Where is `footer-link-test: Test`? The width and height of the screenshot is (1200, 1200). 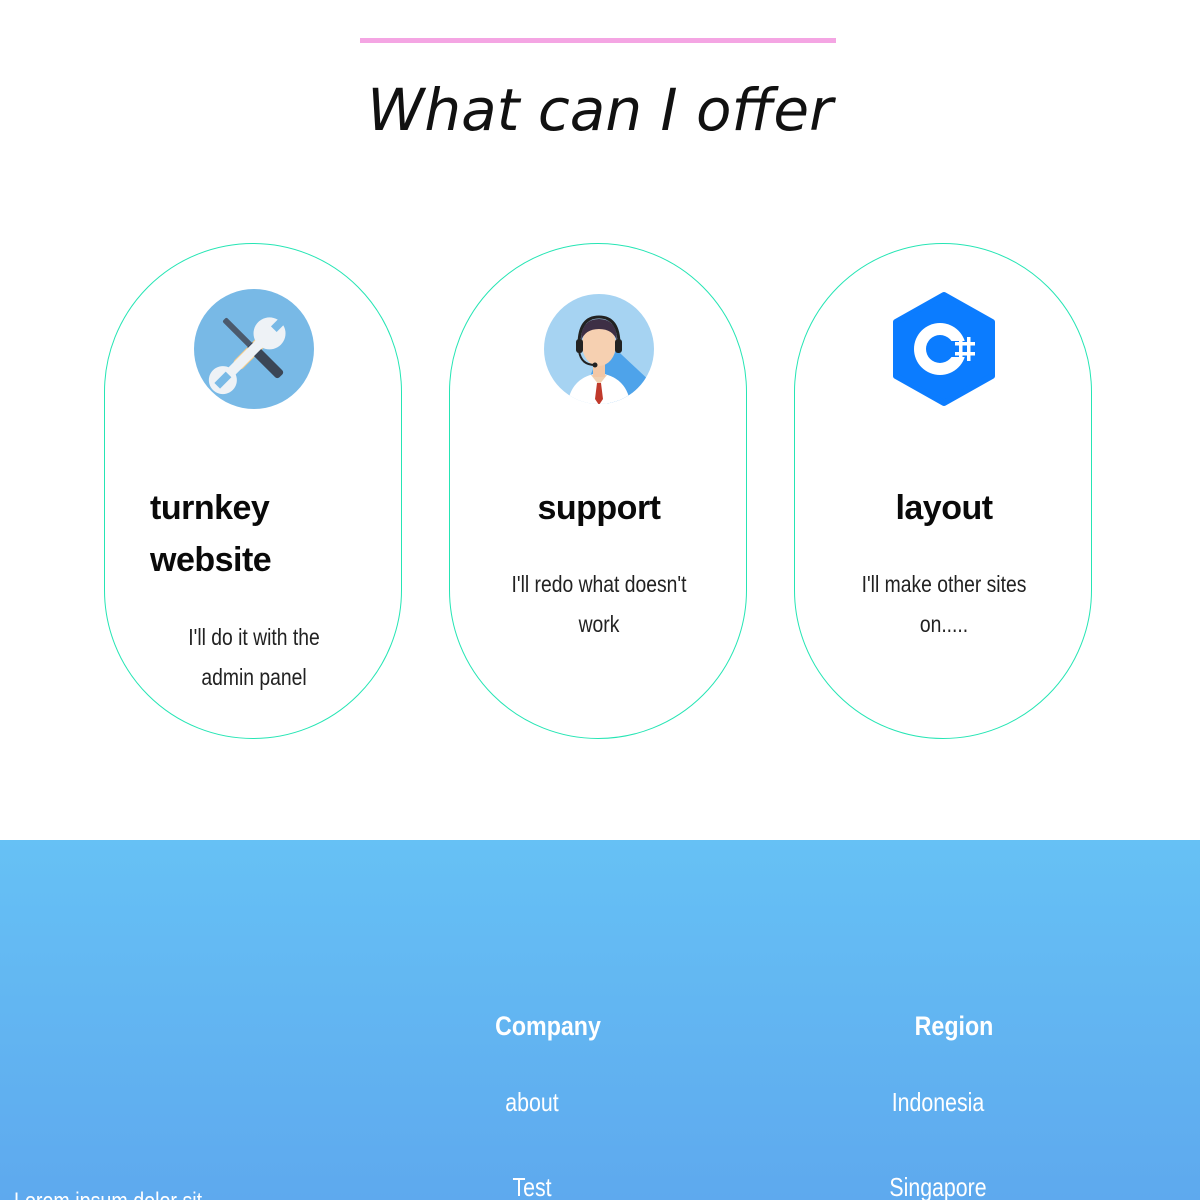 footer-link-test: Test is located at coordinates (532, 1183).